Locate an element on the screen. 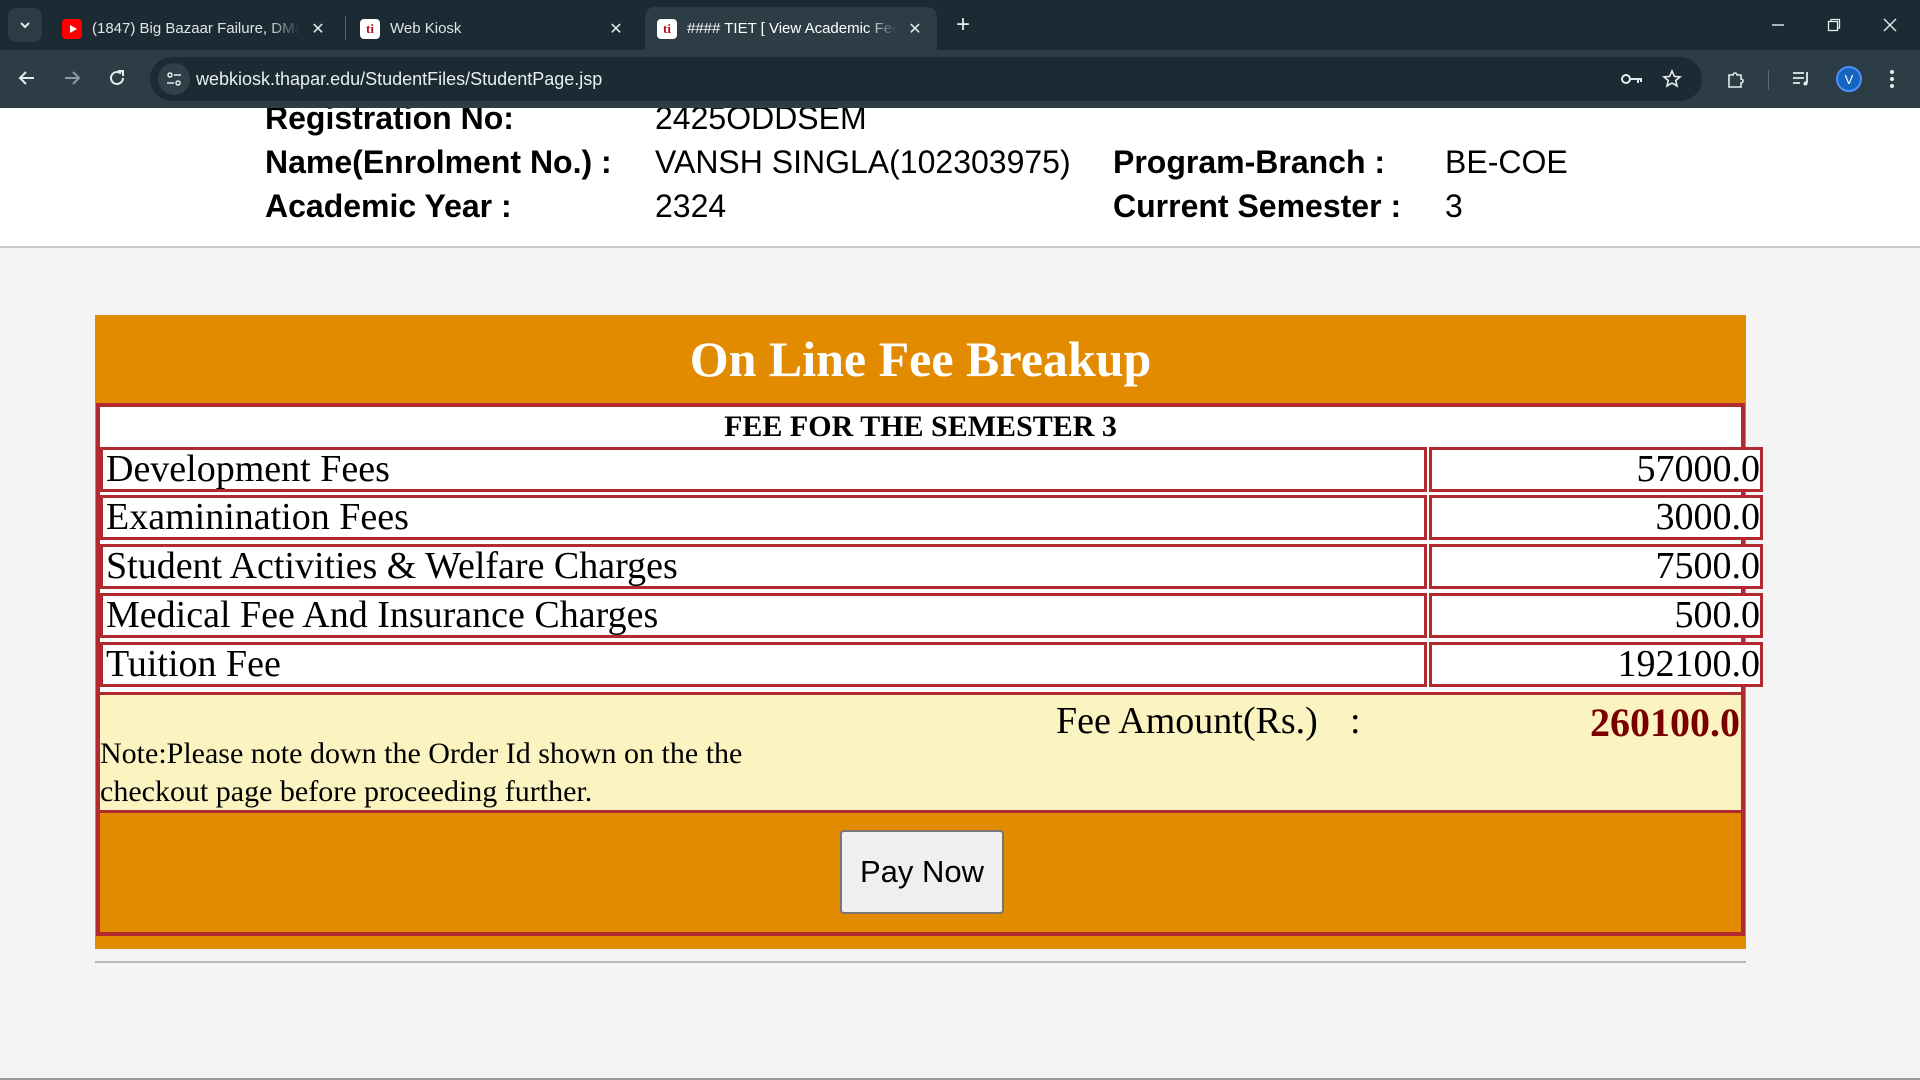  fee-item-name: Tuition Fee is located at coordinates (763, 664).